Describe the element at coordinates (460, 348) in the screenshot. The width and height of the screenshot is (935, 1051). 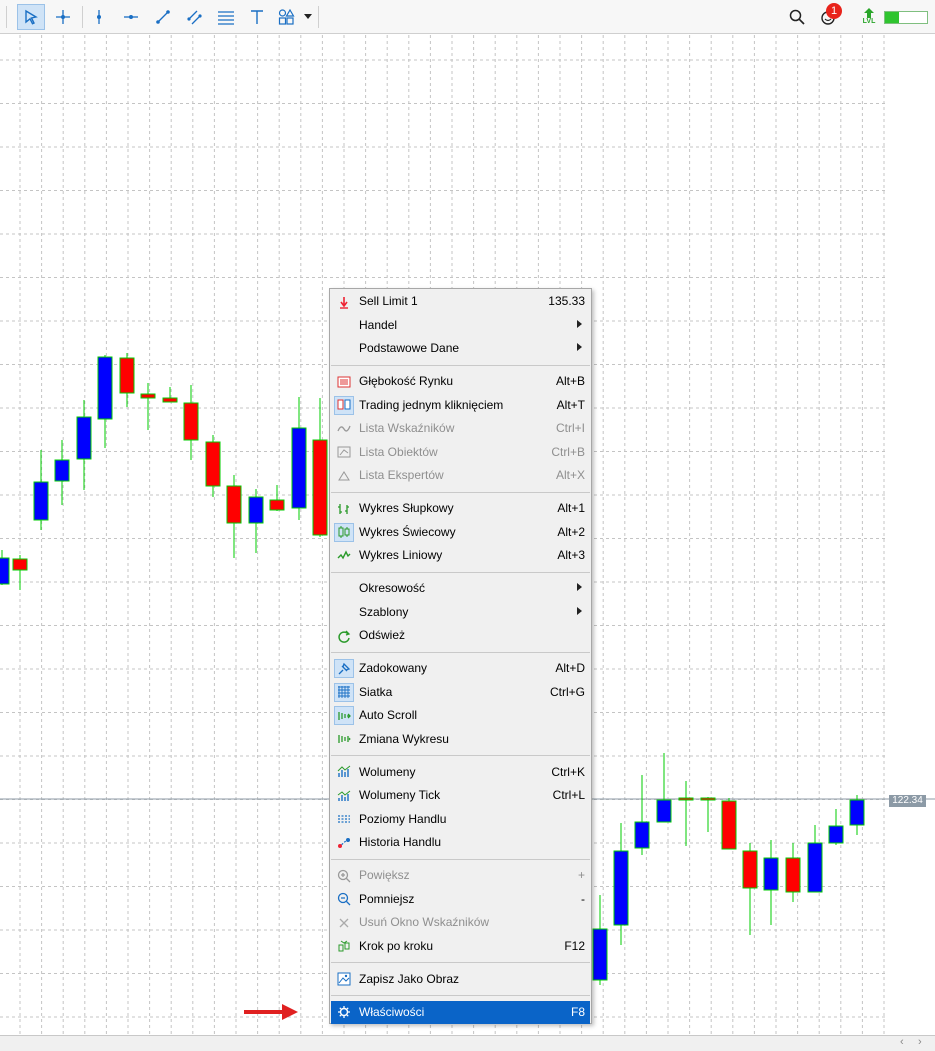
I see `menu-item-podstawowe-dane: Podstawowe Dane` at that location.